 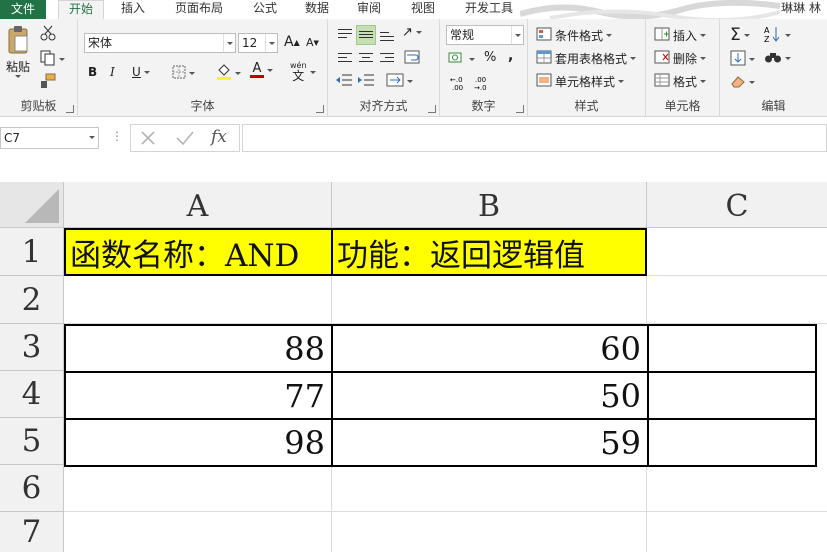 What do you see at coordinates (777, 58) in the screenshot?
I see `find-select-button` at bounding box center [777, 58].